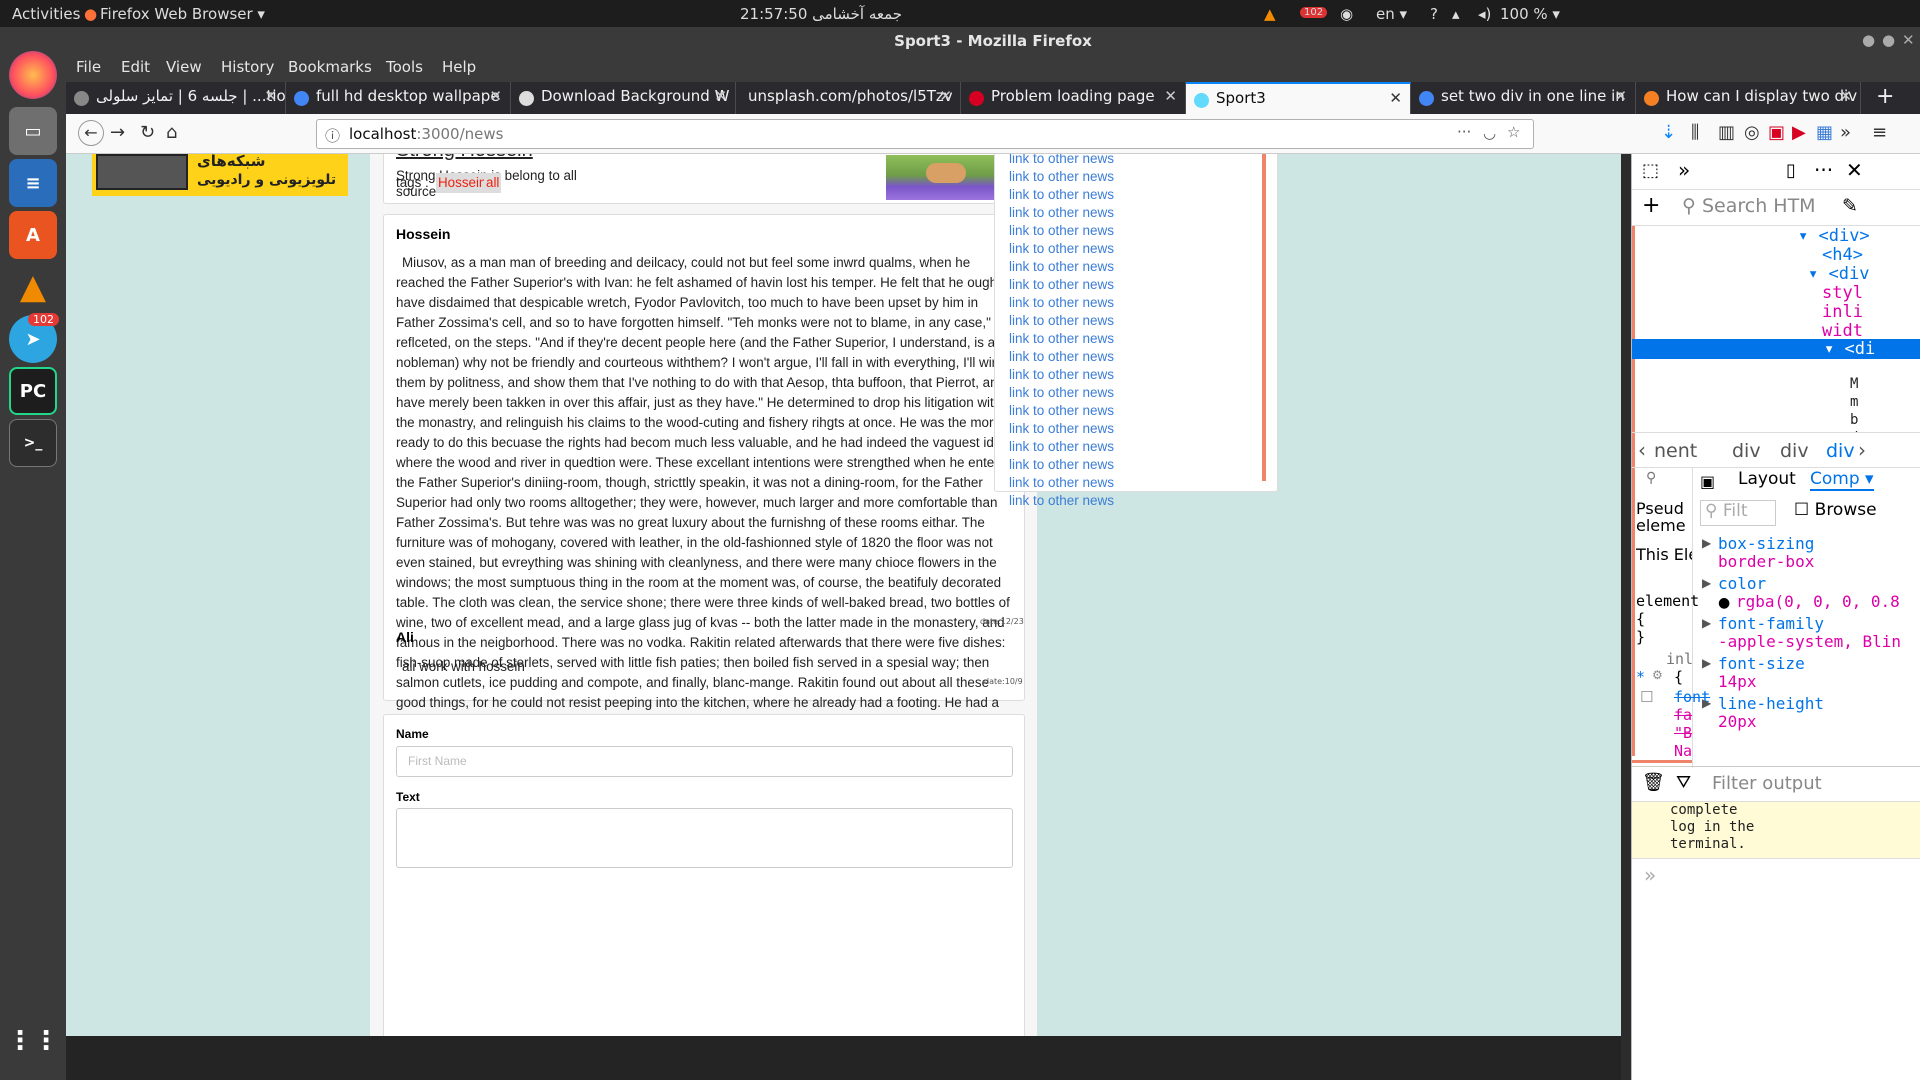 This screenshot has height=1080, width=1920. Describe the element at coordinates (1748, 98) in the screenshot. I see `tab-7: How can I display two div ✕` at that location.